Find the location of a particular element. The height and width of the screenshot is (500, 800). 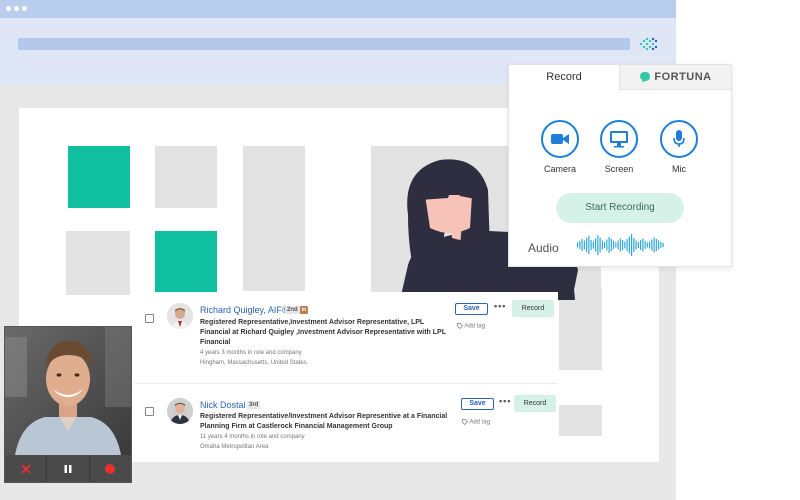

discard-button is located at coordinates (26, 468).